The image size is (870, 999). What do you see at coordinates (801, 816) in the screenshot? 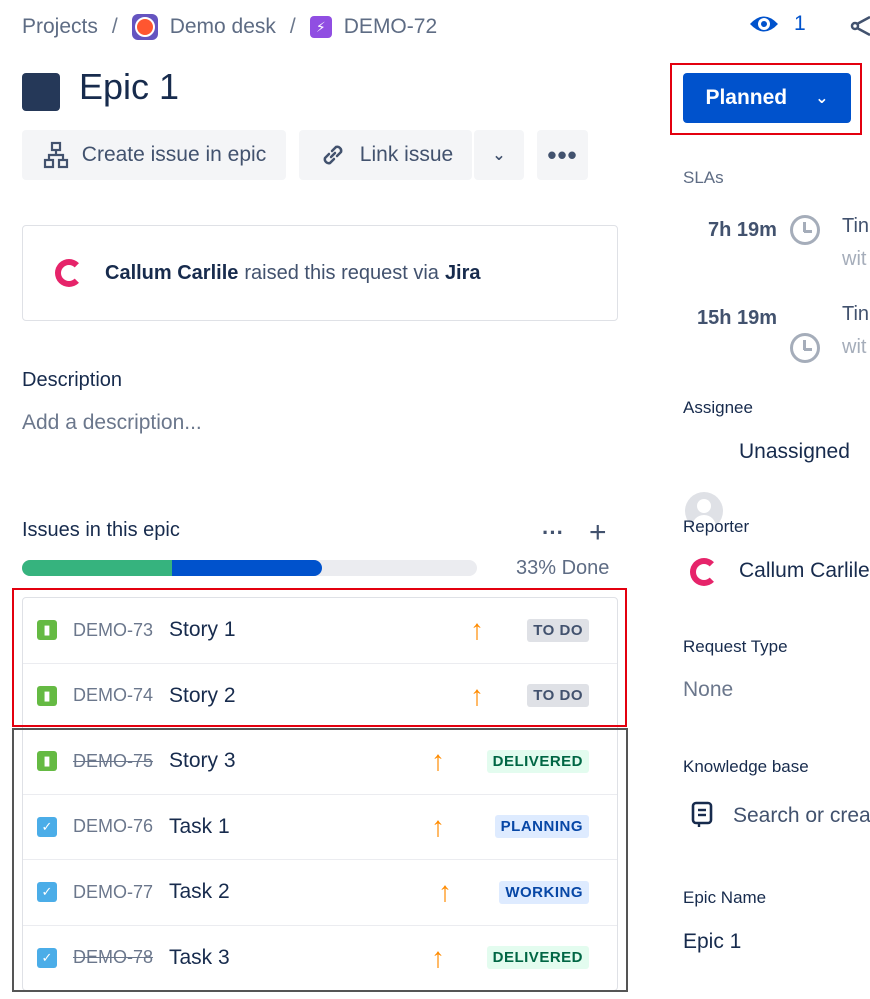
I see `knowledge-base-search: Search or crea` at bounding box center [801, 816].